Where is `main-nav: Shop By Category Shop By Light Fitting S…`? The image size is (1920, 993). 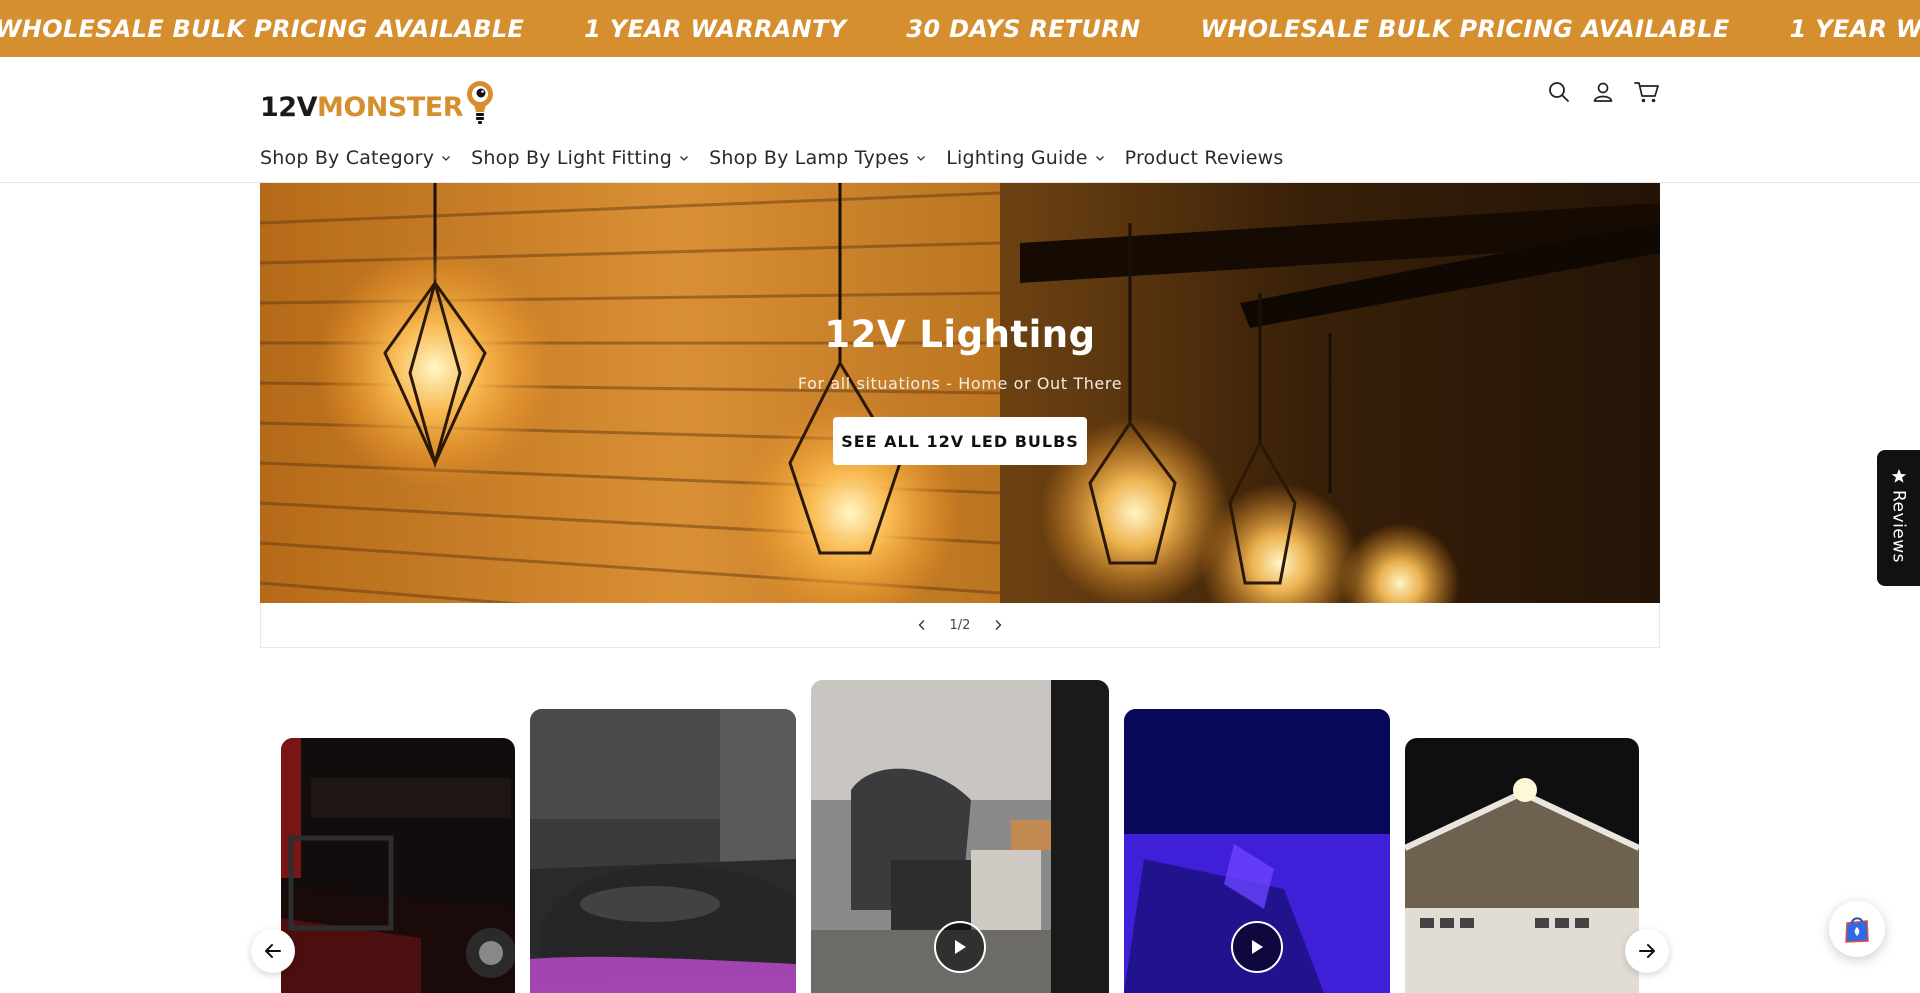
main-nav: Shop By Category Shop By Light Fitting S… is located at coordinates (782, 158).